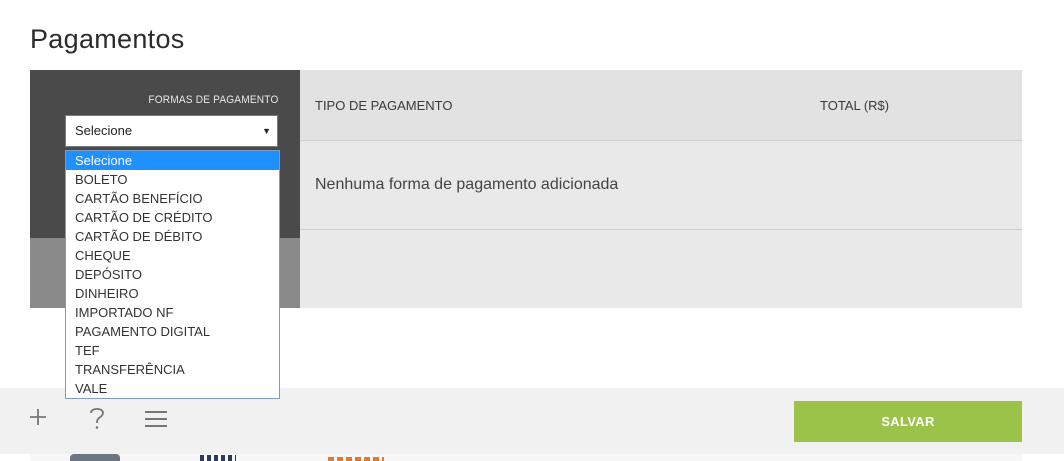 The image size is (1064, 461). I want to click on dropdown-option: TEF, so click(172, 350).